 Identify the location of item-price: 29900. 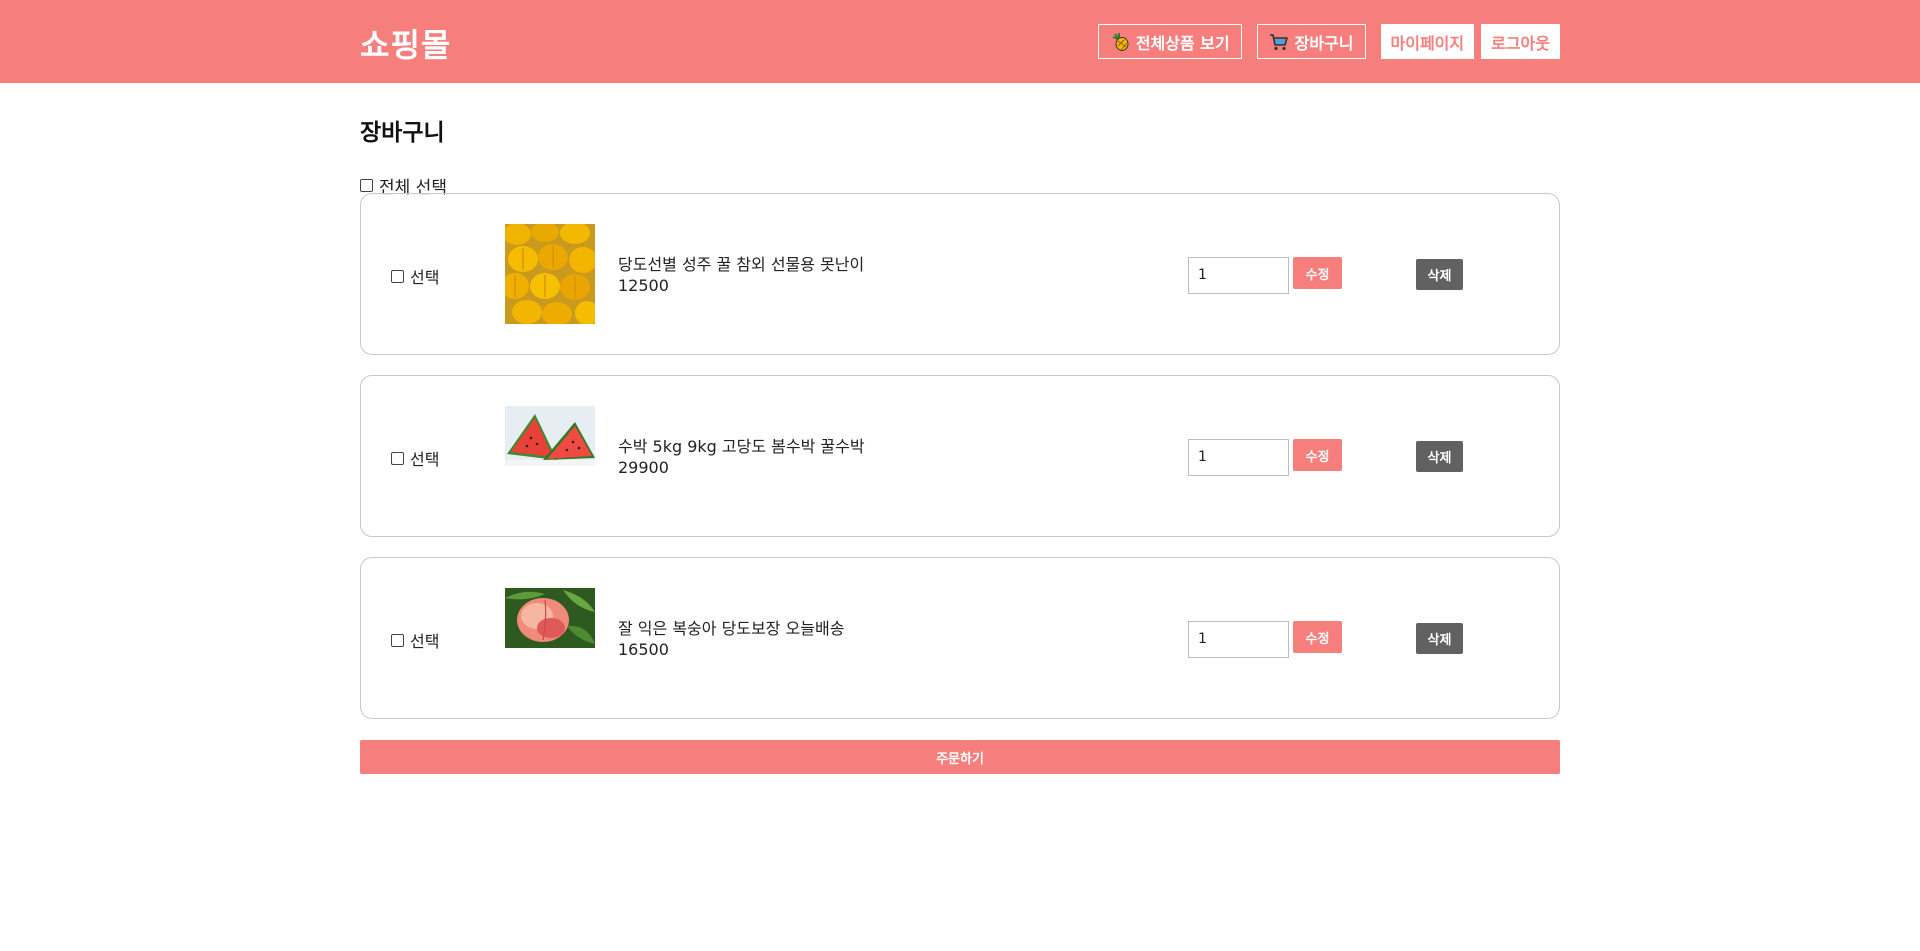
(643, 467).